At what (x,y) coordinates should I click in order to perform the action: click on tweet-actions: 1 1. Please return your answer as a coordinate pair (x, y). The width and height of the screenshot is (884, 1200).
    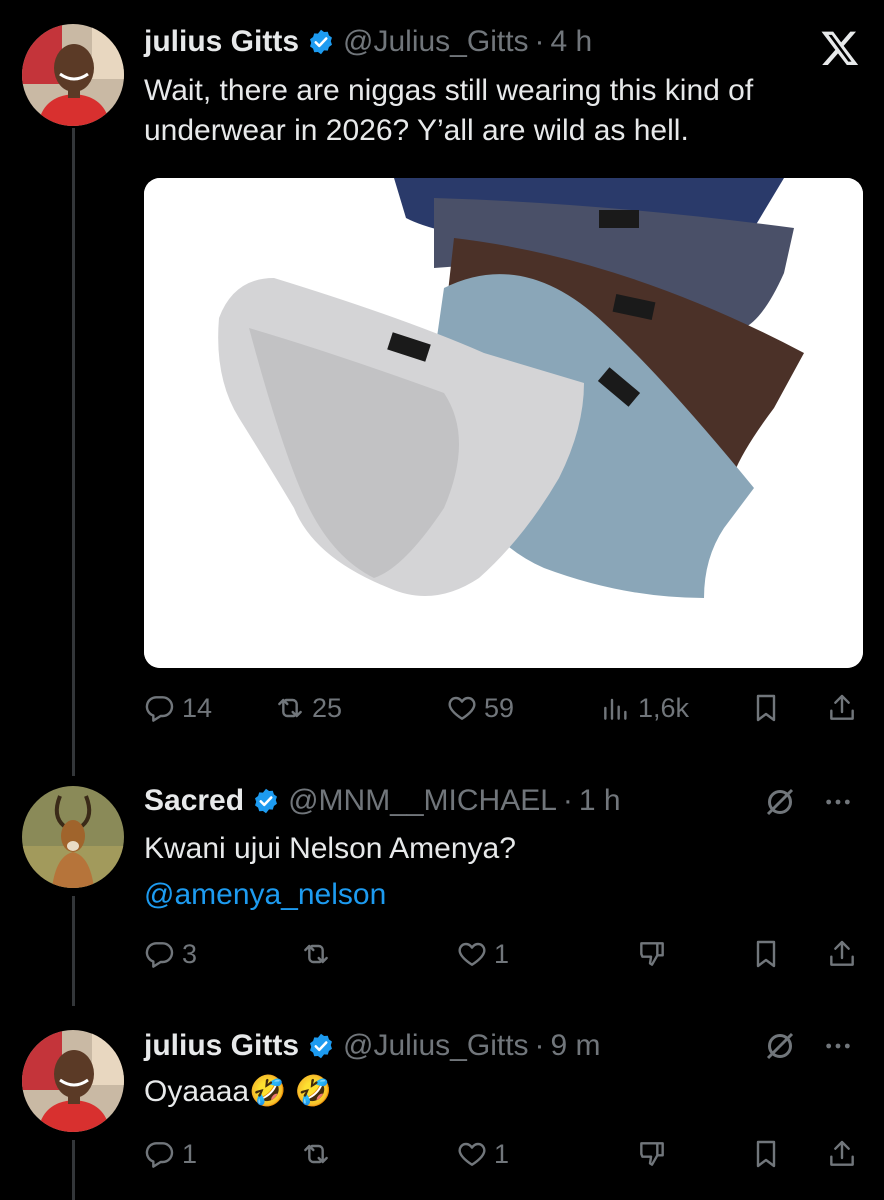
    Looking at the image, I should click on (504, 1154).